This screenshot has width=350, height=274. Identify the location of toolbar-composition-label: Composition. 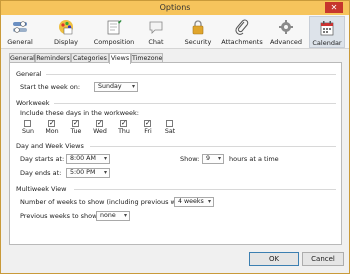
(114, 42).